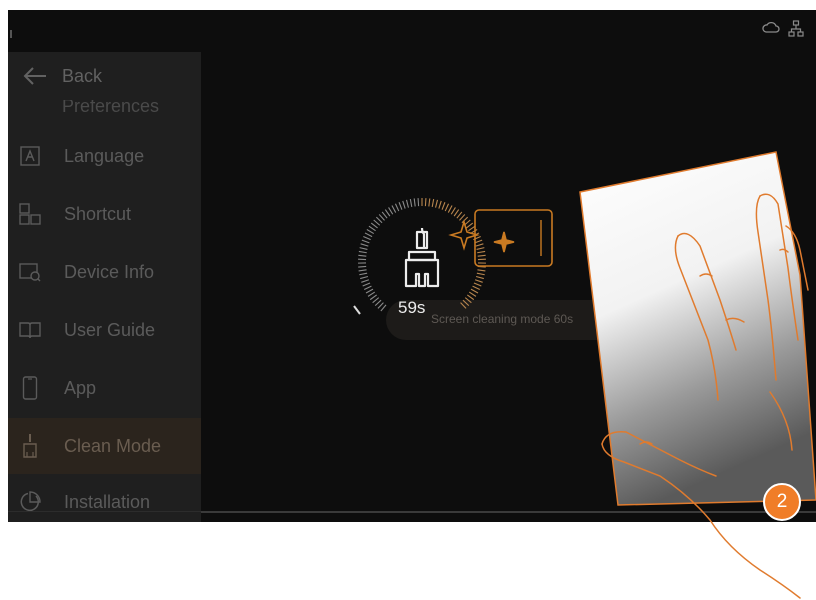  I want to click on back-button: Back, so click(104, 76).